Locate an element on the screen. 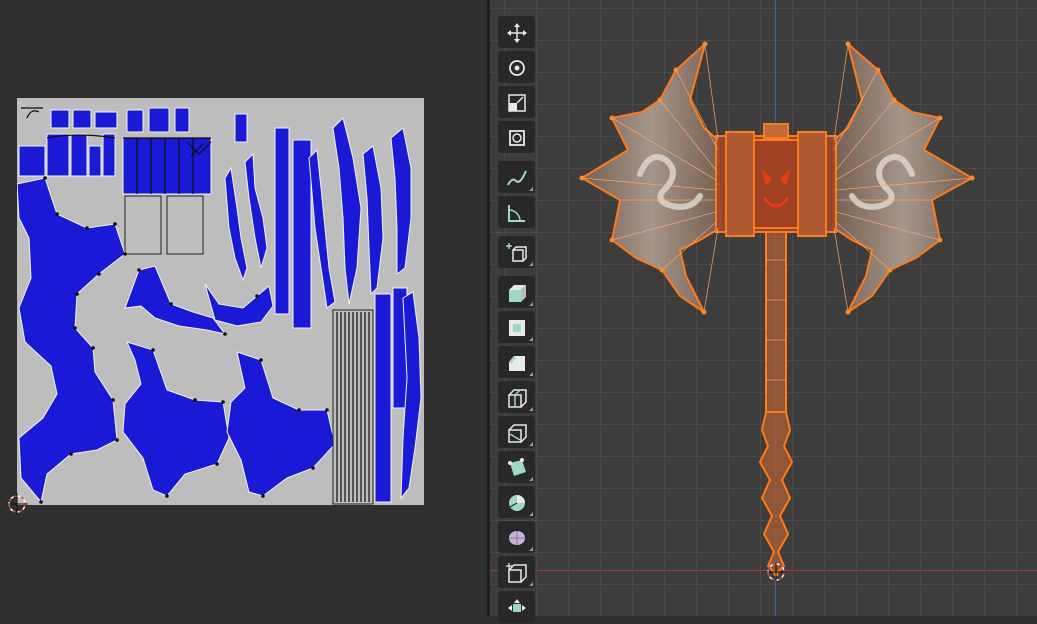  loop-cut-icon is located at coordinates (517, 398).